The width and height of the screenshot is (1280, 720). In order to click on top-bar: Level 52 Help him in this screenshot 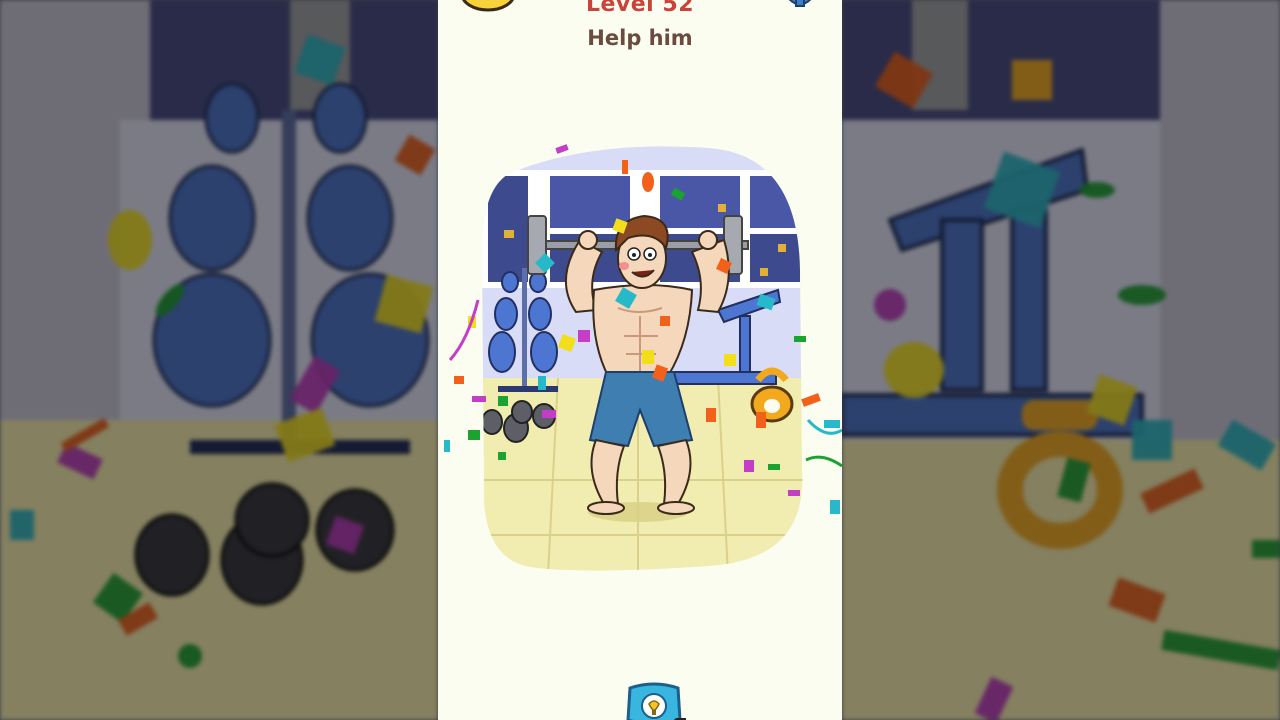, I will do `click(640, 30)`.